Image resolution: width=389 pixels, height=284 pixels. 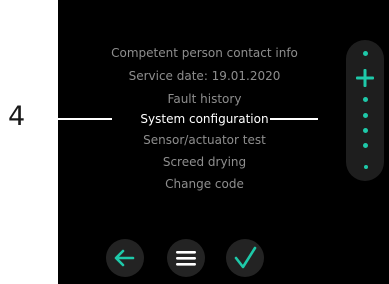 I want to click on scroll-top-dot, so click(x=365, y=53).